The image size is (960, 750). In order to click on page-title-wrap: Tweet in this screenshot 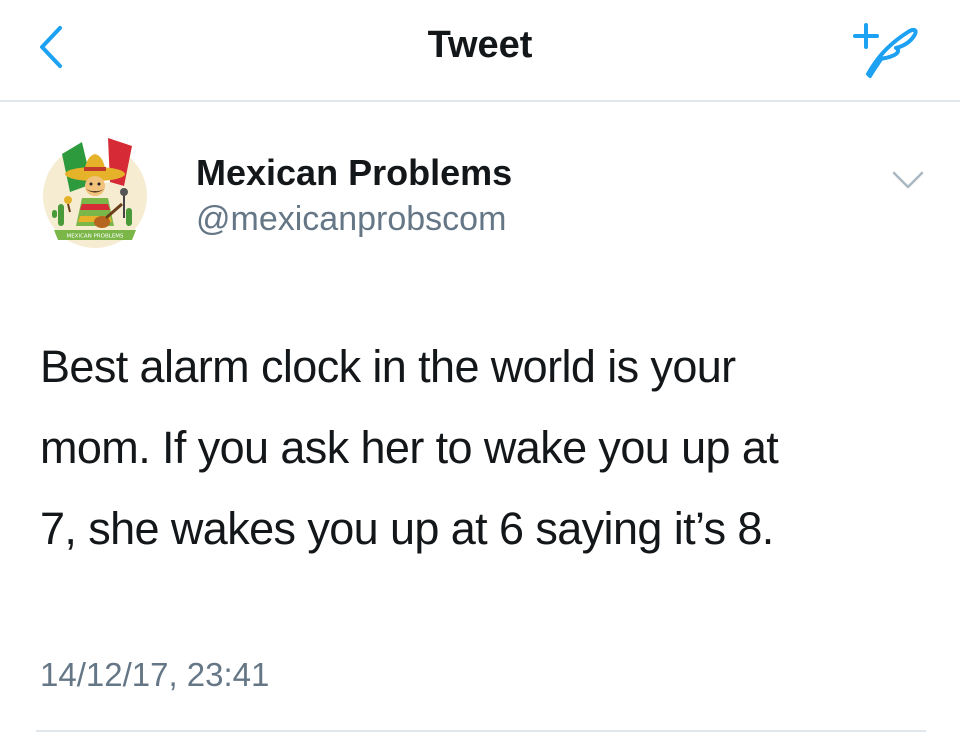, I will do `click(480, 45)`.